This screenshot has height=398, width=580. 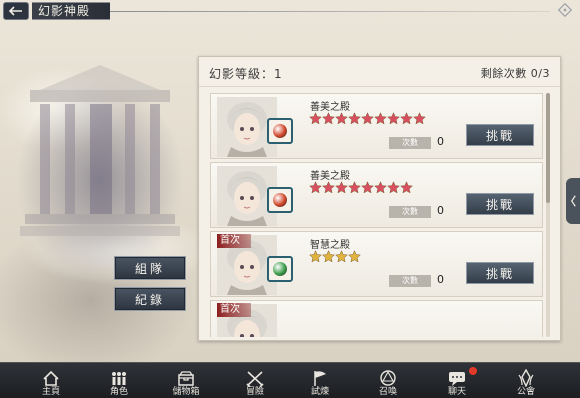 I want to click on scroll-thumb, so click(x=548, y=148).